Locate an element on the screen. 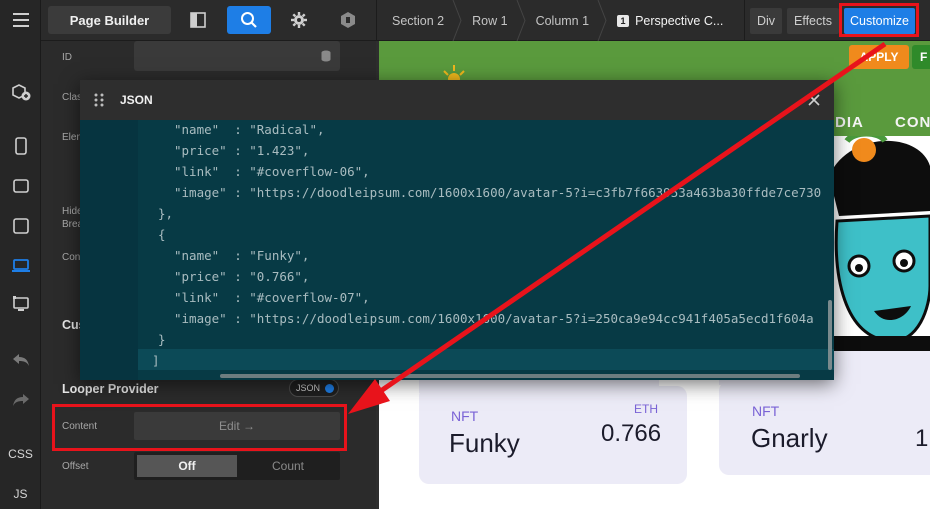 This screenshot has width=930, height=509. offset-segmented-control: Off Count is located at coordinates (237, 466).